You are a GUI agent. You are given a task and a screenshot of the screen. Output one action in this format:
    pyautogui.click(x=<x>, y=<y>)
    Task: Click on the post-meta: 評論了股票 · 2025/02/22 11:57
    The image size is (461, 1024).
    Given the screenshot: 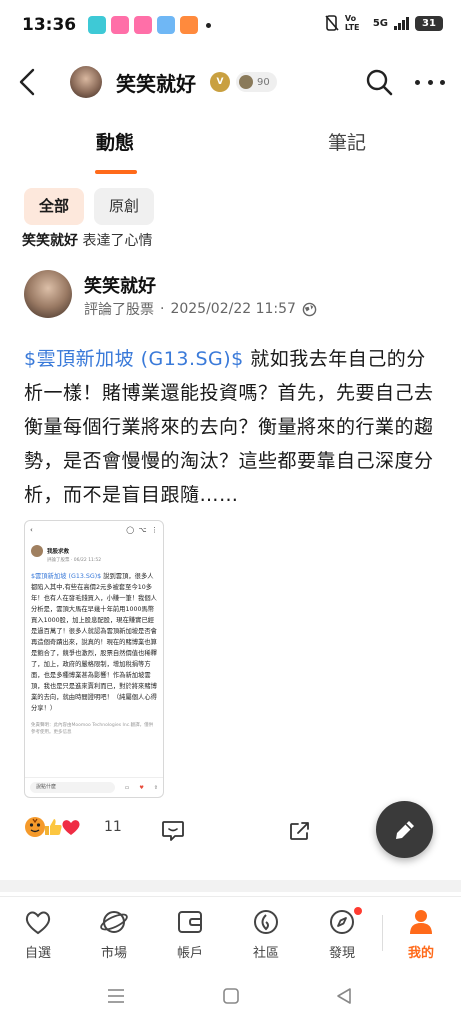 What is the action you would take?
    pyautogui.click(x=200, y=309)
    